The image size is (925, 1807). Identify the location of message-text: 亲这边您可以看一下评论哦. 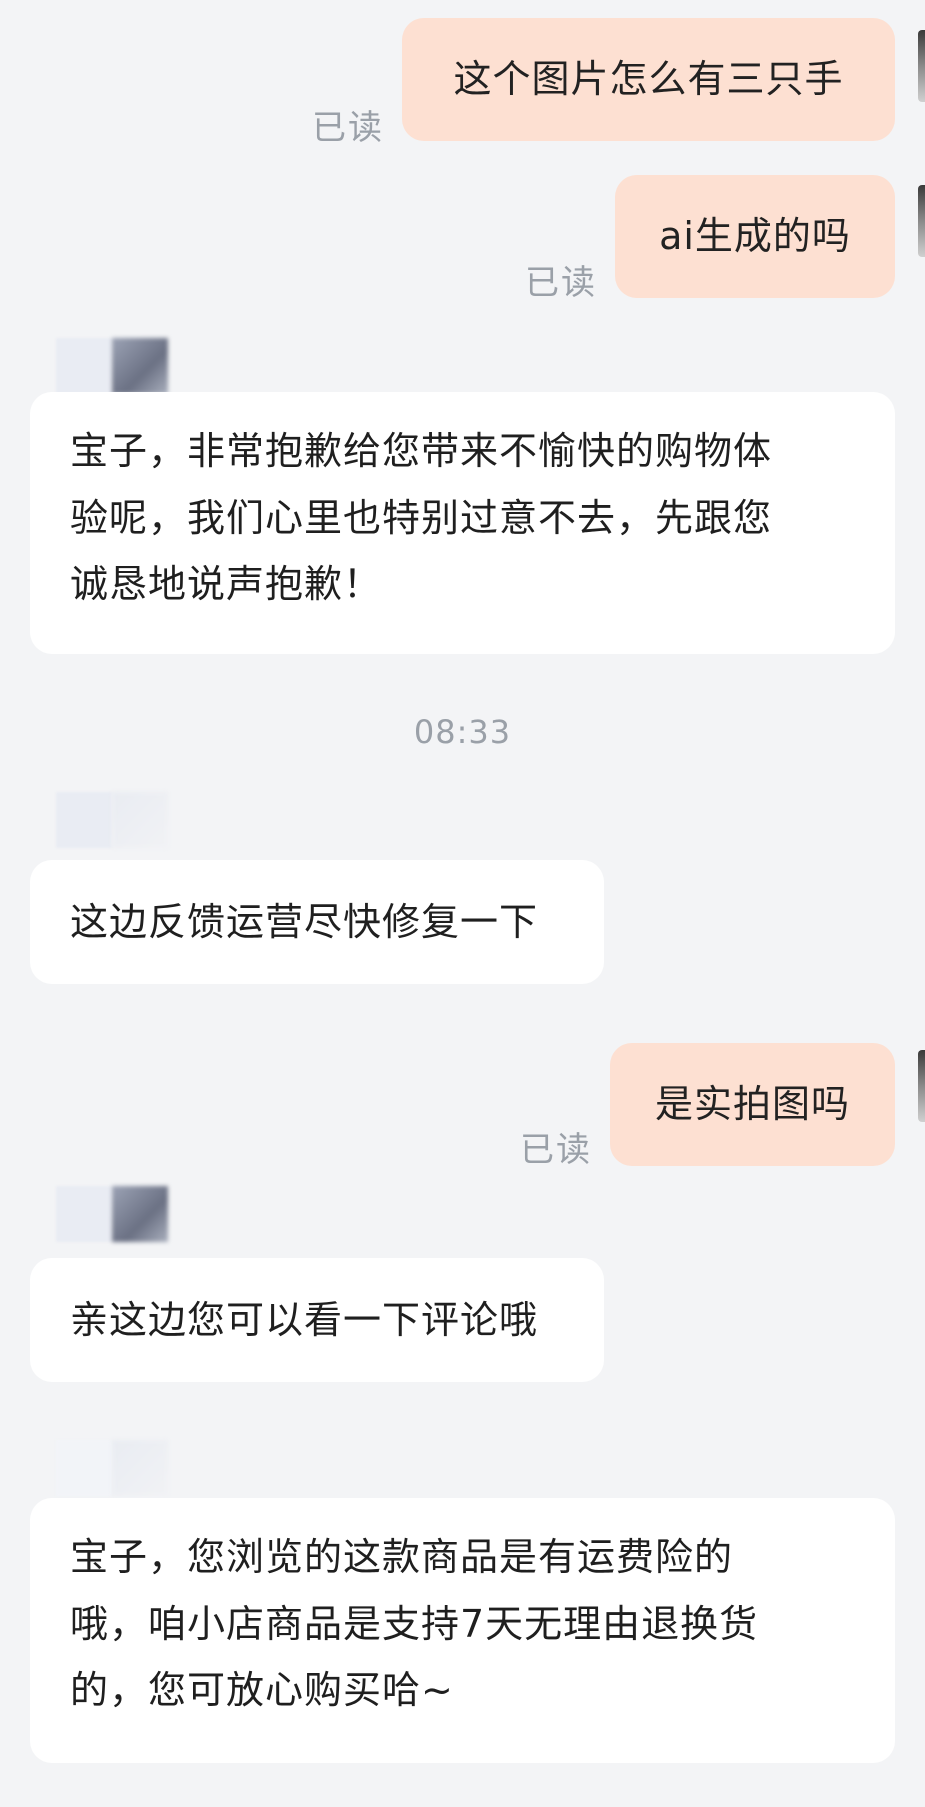
(304, 1319).